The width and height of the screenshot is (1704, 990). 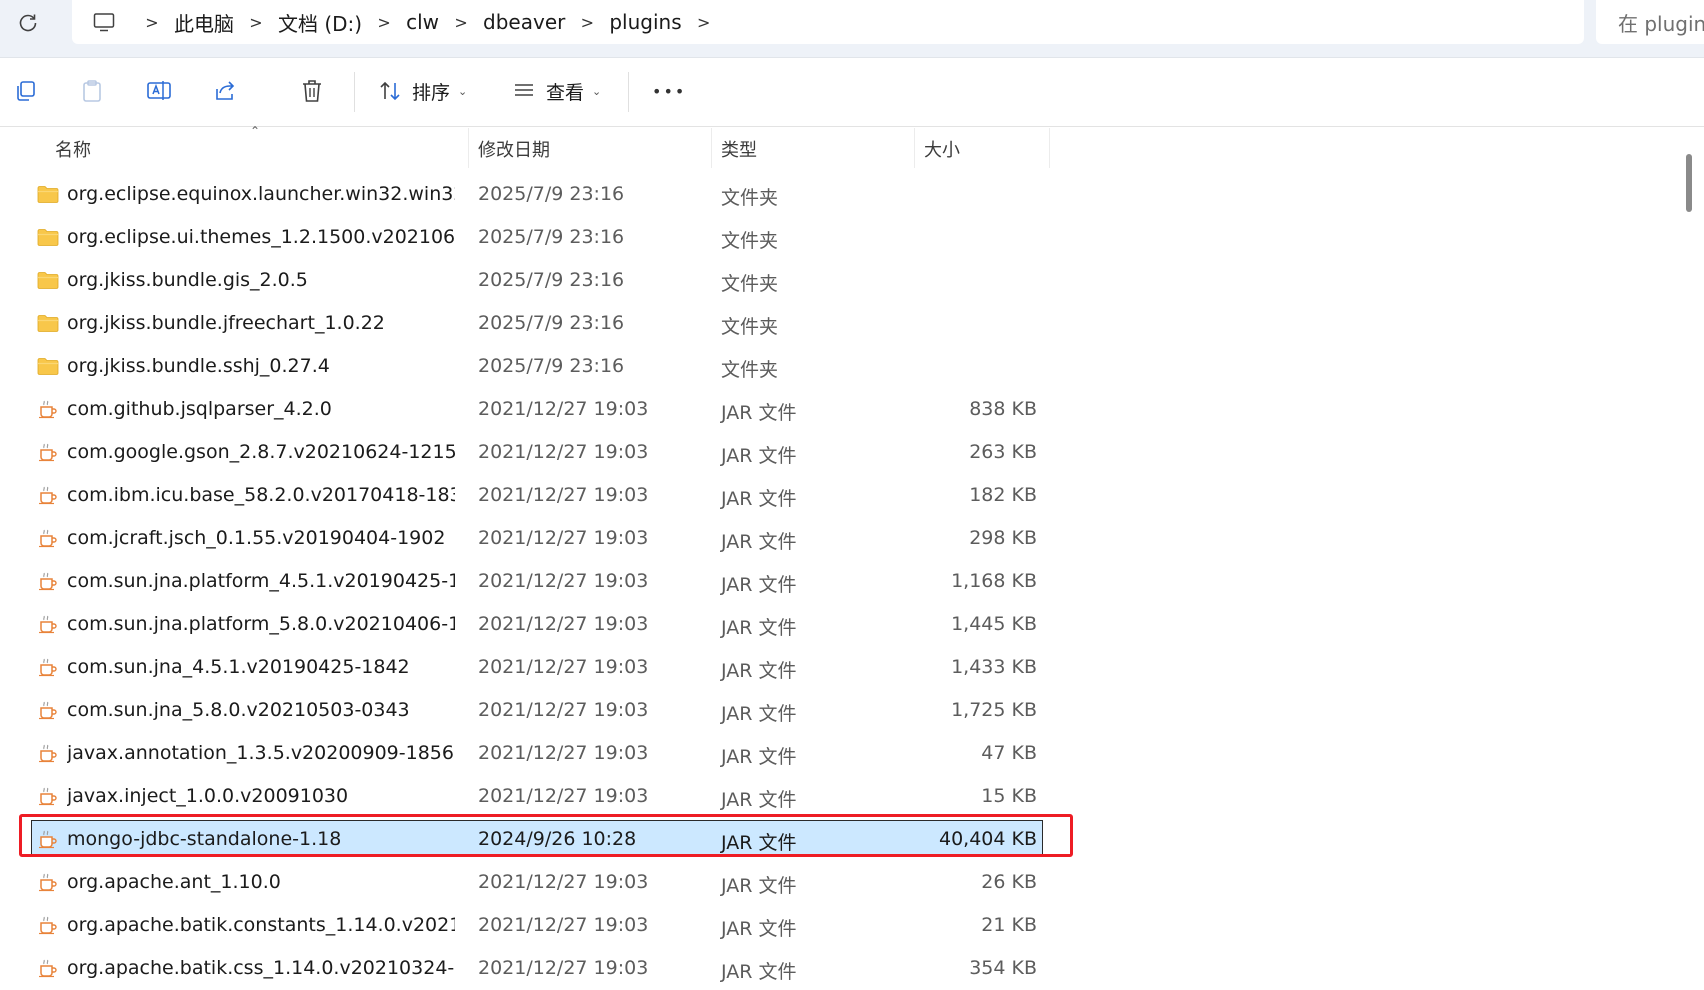 What do you see at coordinates (320, 22) in the screenshot?
I see `breadcrumb-drive-d: 文档 (D:)` at bounding box center [320, 22].